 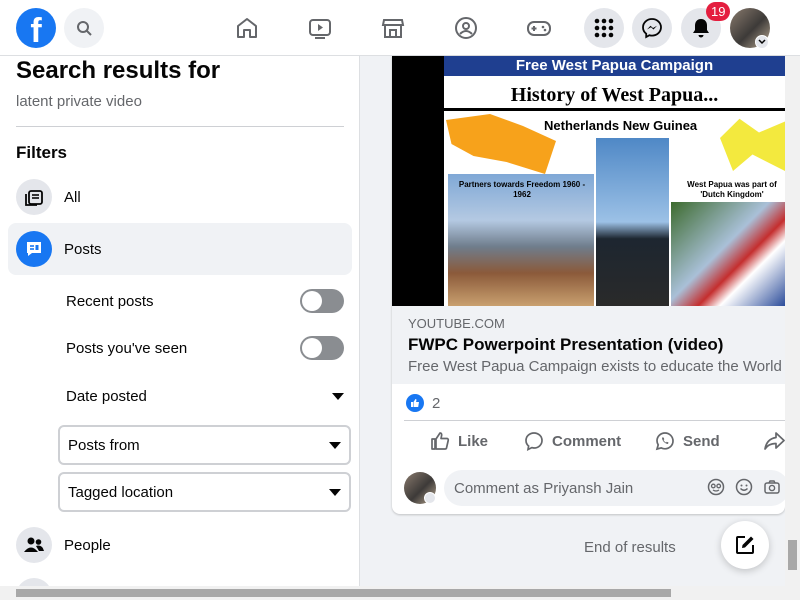 I want to click on menu-grid-icon, so click(x=604, y=28).